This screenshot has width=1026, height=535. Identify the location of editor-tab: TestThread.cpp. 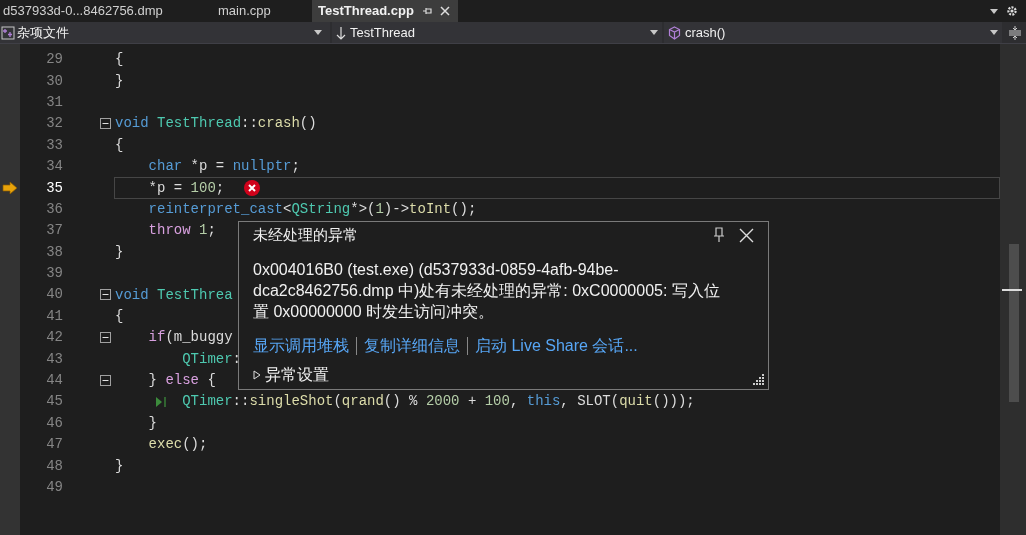
(385, 11).